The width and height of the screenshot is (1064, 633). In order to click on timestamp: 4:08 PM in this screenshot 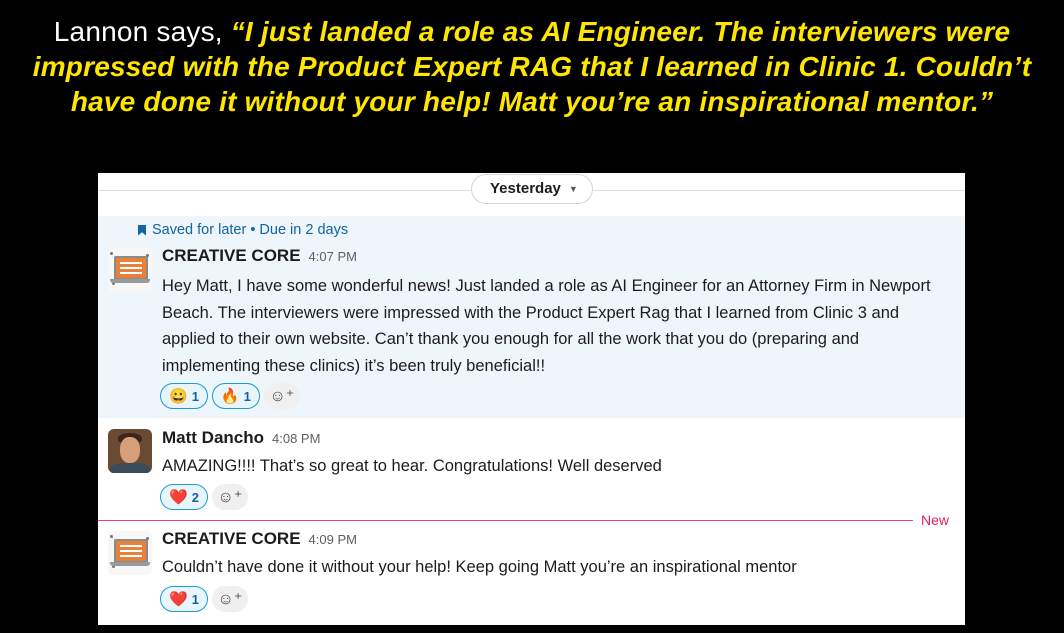, I will do `click(296, 438)`.